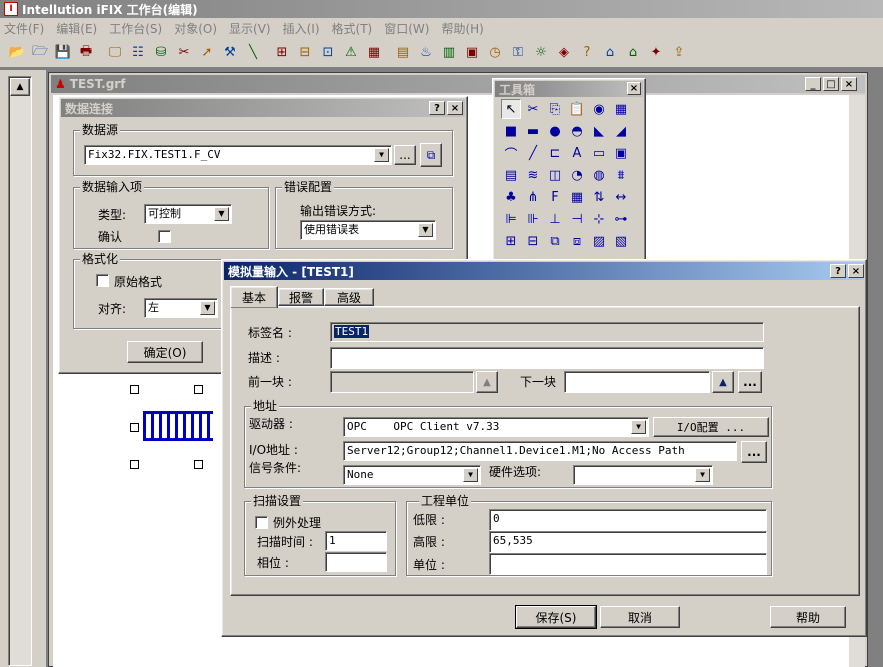 This screenshot has height=667, width=883. I want to click on send-back-icon: ⧈, so click(577, 241).